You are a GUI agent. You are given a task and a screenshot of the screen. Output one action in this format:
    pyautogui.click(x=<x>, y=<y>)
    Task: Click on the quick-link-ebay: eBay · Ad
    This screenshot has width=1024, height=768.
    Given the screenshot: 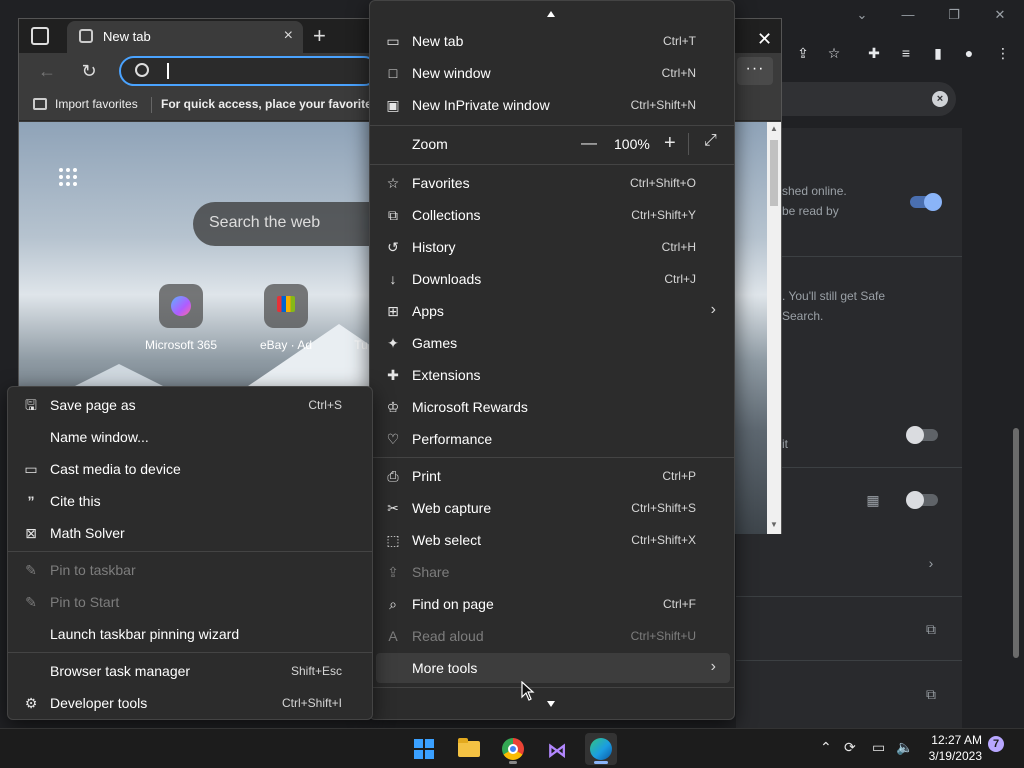 What is the action you would take?
    pyautogui.click(x=286, y=318)
    